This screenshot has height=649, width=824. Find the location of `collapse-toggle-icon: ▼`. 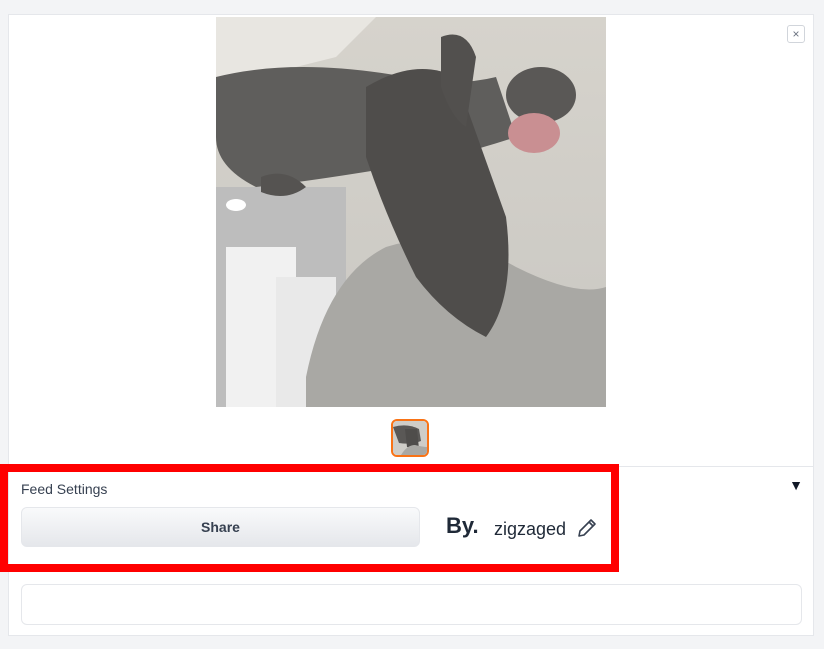

collapse-toggle-icon: ▼ is located at coordinates (796, 485).